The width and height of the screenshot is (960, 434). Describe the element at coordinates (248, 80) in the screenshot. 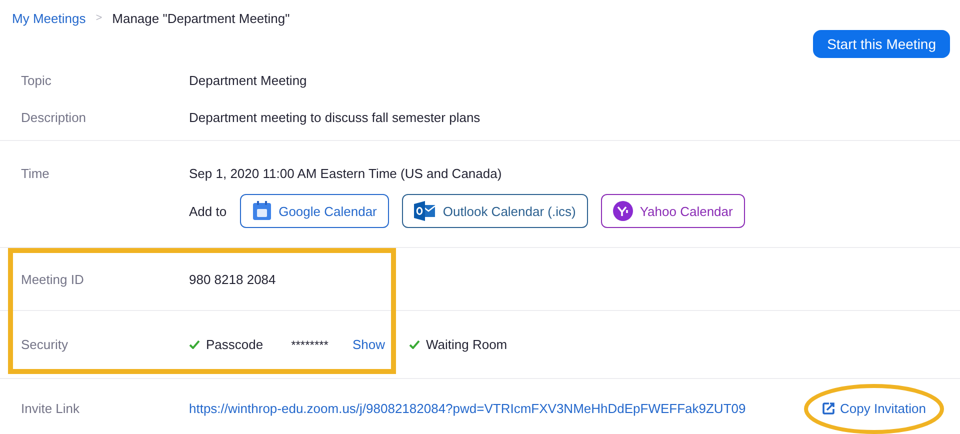

I see `field-value: Department Meeting` at that location.